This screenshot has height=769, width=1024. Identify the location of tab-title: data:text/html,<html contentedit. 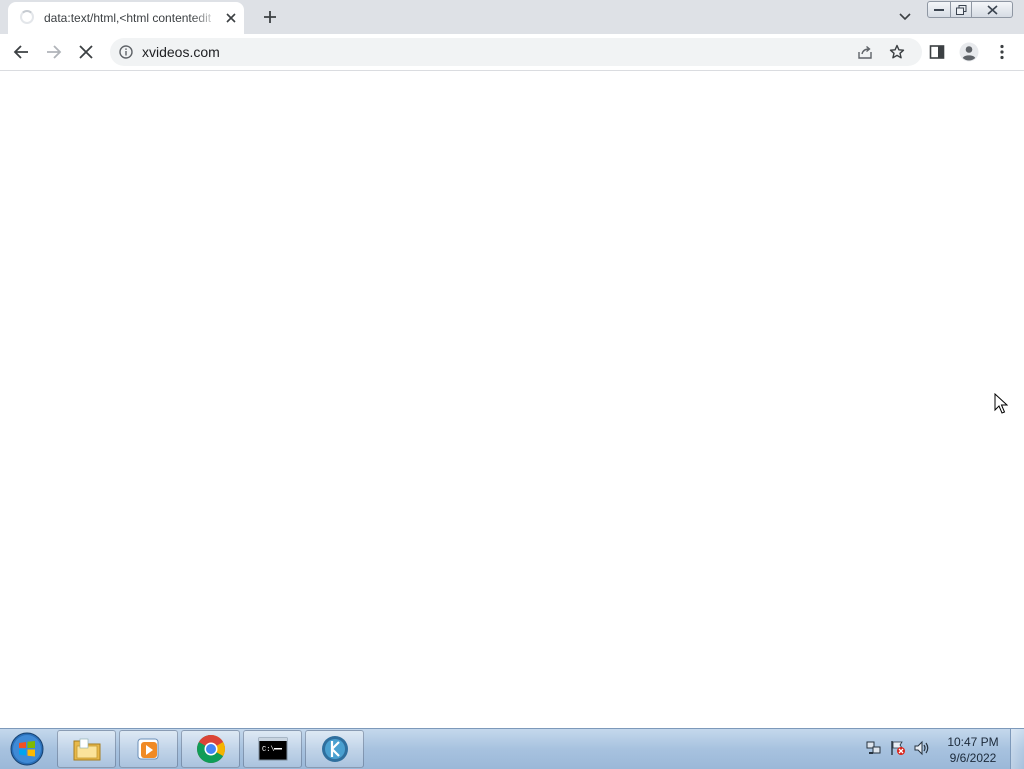
(128, 18).